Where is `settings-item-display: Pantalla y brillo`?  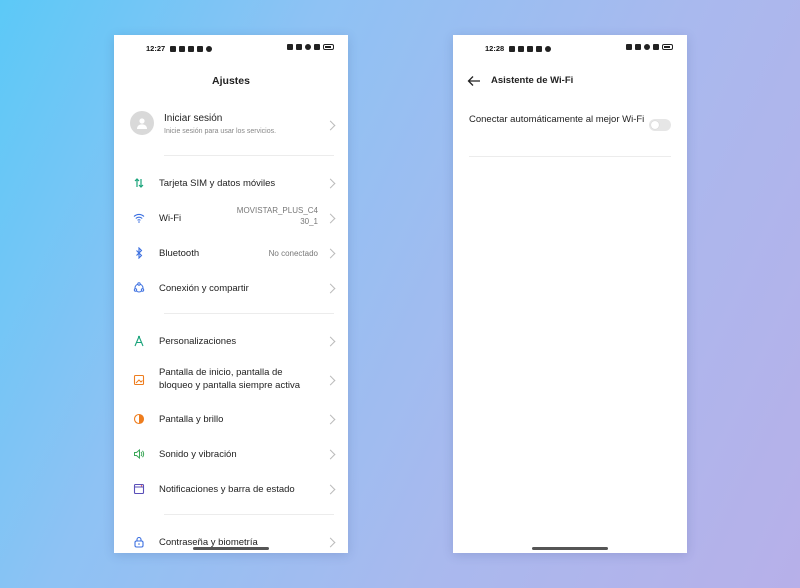
settings-item-display: Pantalla y brillo is located at coordinates (231, 419).